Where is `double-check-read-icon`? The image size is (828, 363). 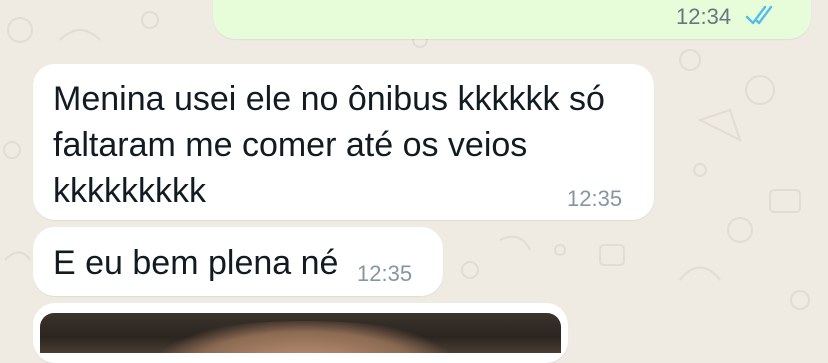 double-check-read-icon is located at coordinates (759, 15).